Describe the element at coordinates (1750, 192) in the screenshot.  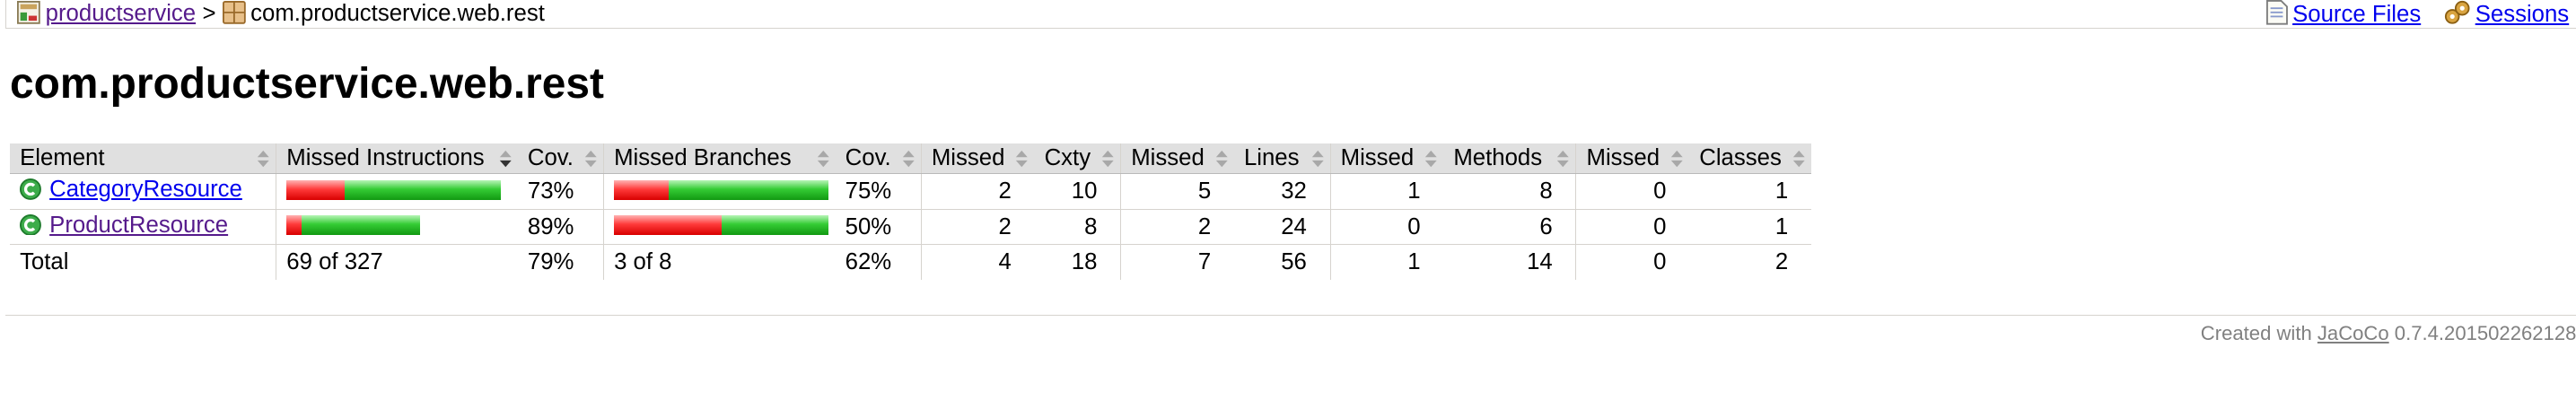
I see `classes-value: 1` at that location.